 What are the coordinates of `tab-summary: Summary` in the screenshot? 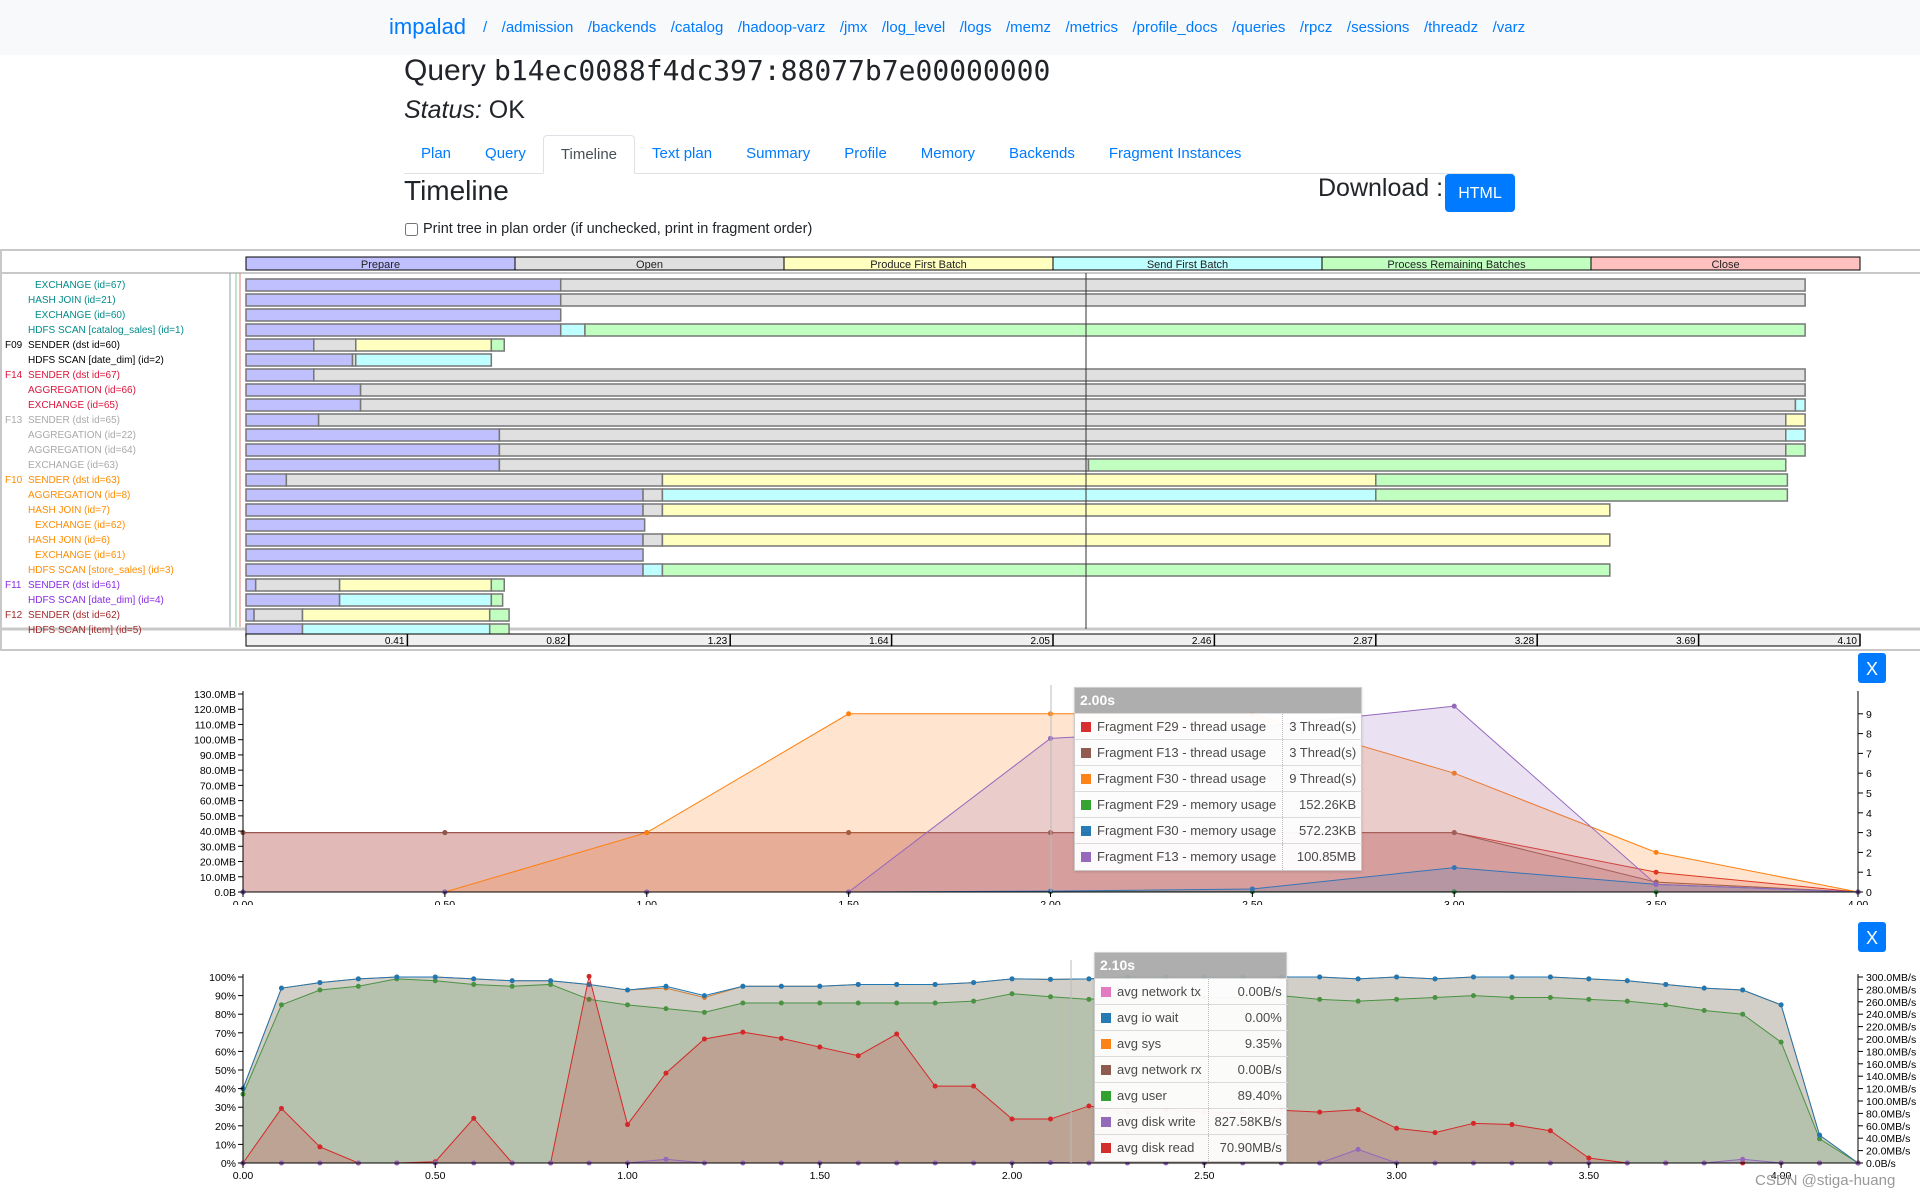 It's located at (778, 154).